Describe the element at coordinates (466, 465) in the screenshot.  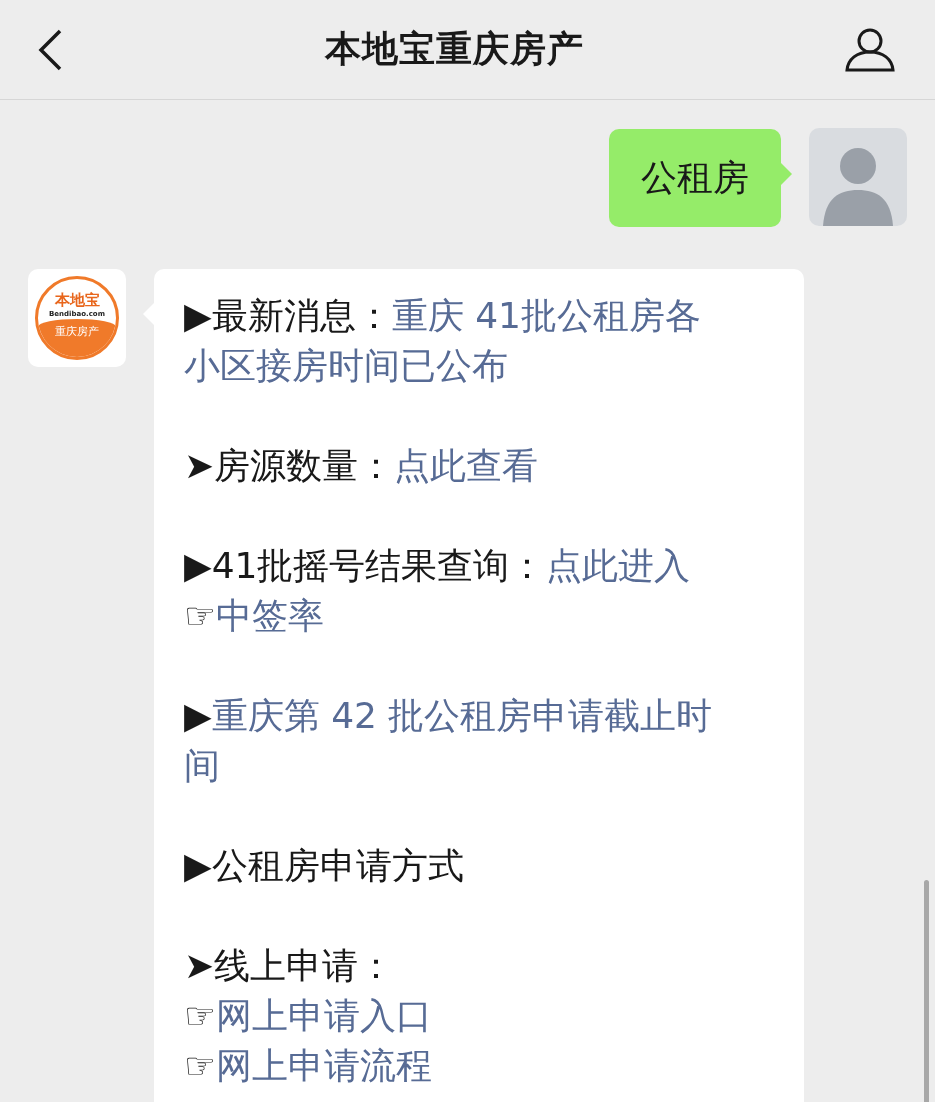
I see `link: 点此查看` at that location.